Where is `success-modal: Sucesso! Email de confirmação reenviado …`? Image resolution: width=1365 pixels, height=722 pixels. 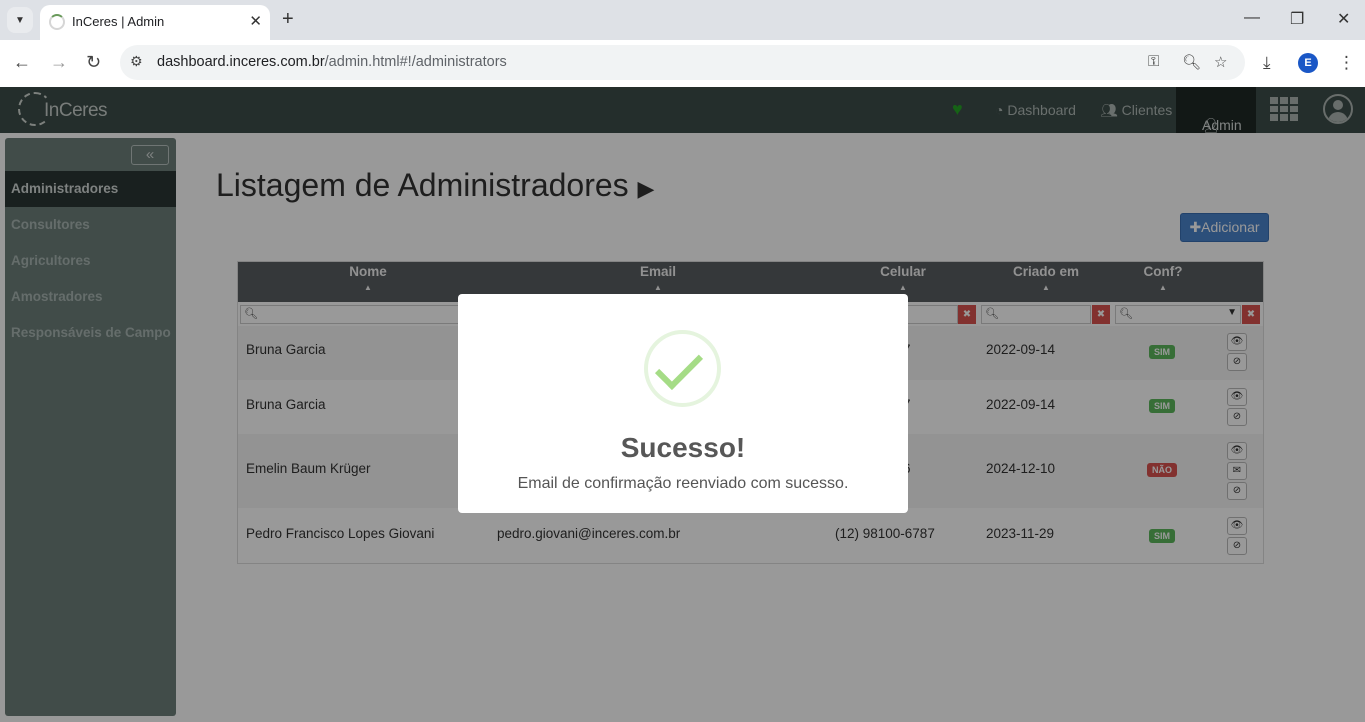
success-modal: Sucesso! Email de confirmação reenviado … is located at coordinates (683, 403).